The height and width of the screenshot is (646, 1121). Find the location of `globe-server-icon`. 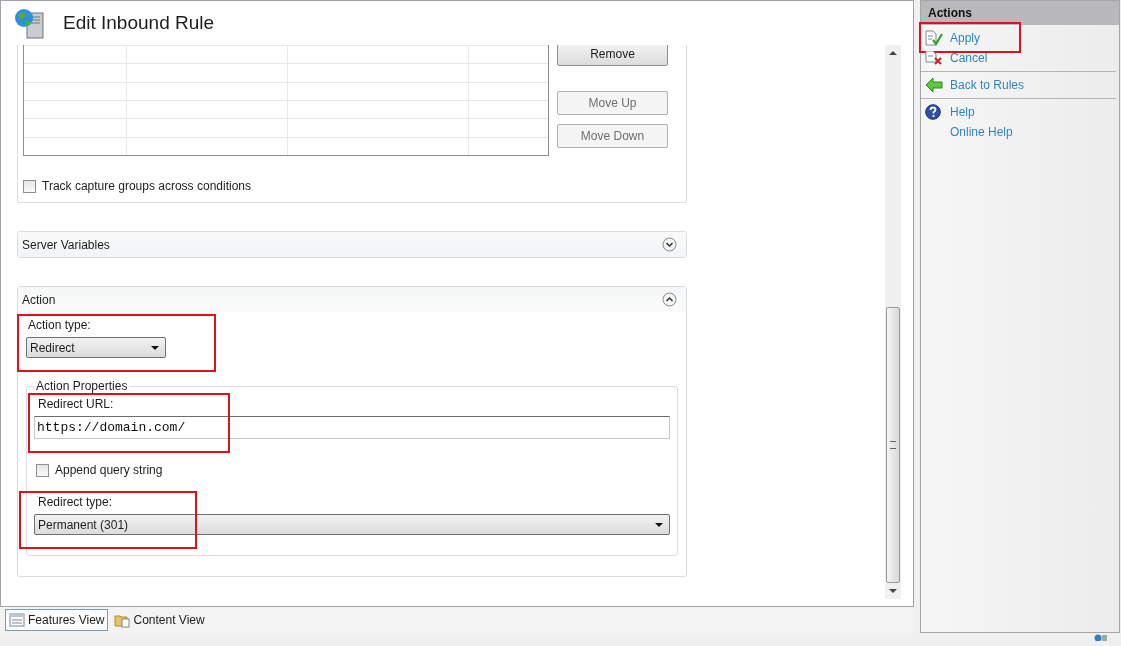

globe-server-icon is located at coordinates (30, 23).